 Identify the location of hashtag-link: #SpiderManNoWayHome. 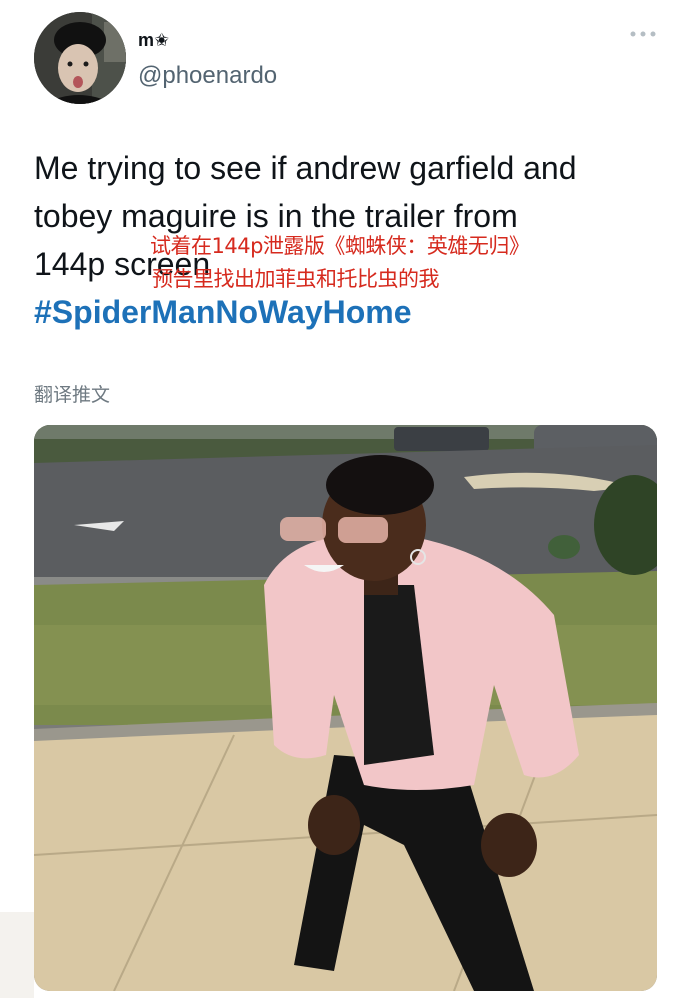
(349, 312).